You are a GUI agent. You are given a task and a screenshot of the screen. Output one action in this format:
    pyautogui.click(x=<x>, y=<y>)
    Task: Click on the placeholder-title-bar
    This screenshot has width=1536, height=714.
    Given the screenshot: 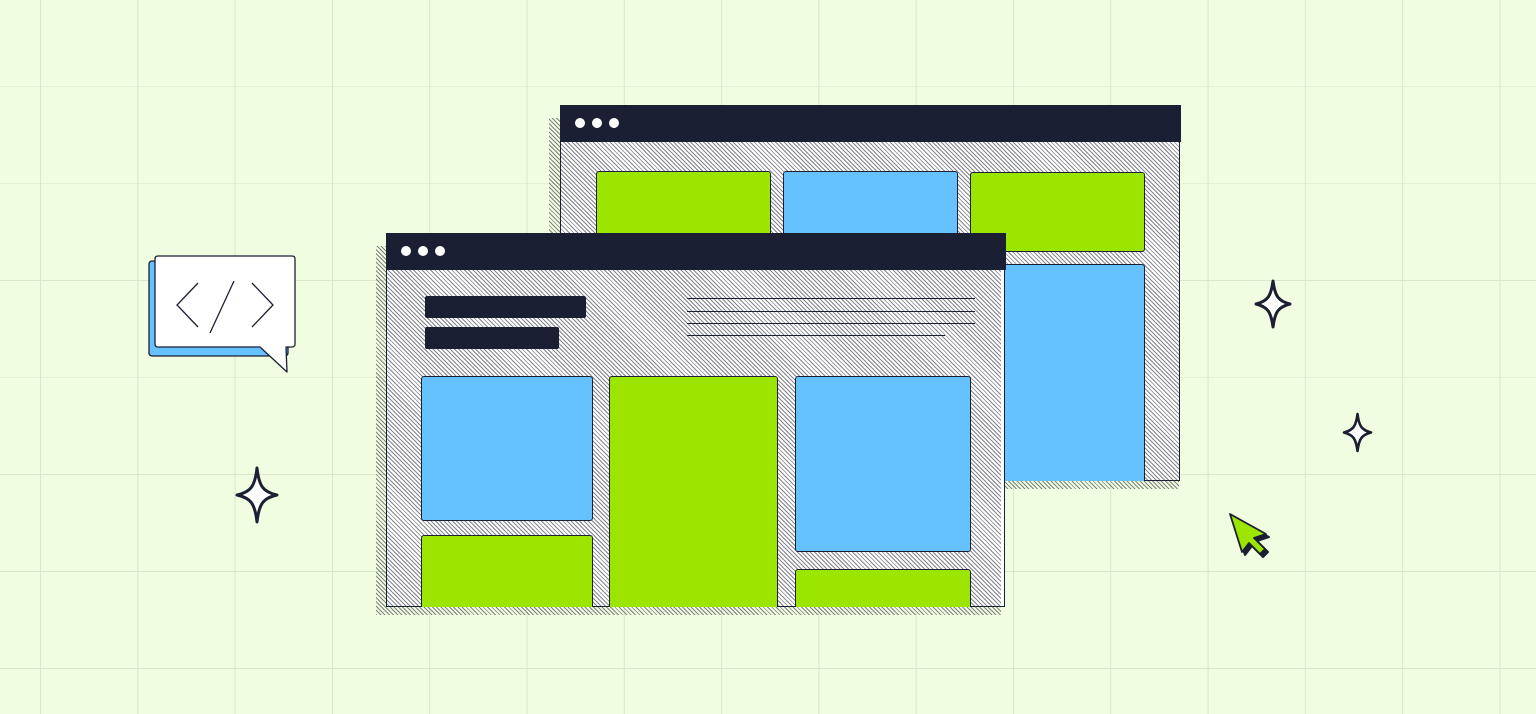 What is the action you would take?
    pyautogui.click(x=505, y=307)
    